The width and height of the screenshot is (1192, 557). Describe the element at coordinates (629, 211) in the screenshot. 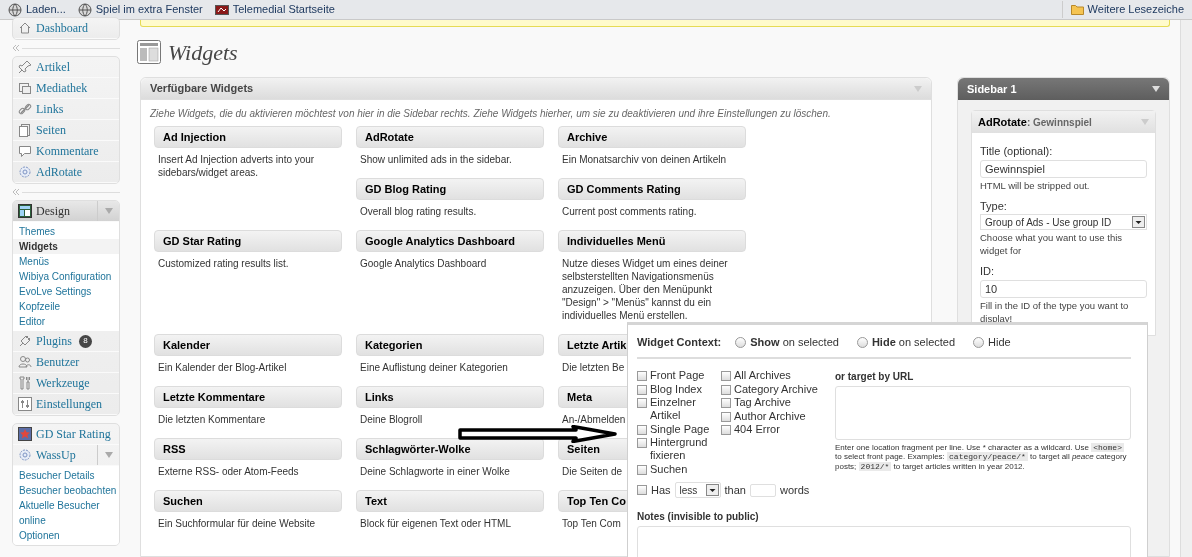

I see `widget-description: Current post comments rating.` at that location.